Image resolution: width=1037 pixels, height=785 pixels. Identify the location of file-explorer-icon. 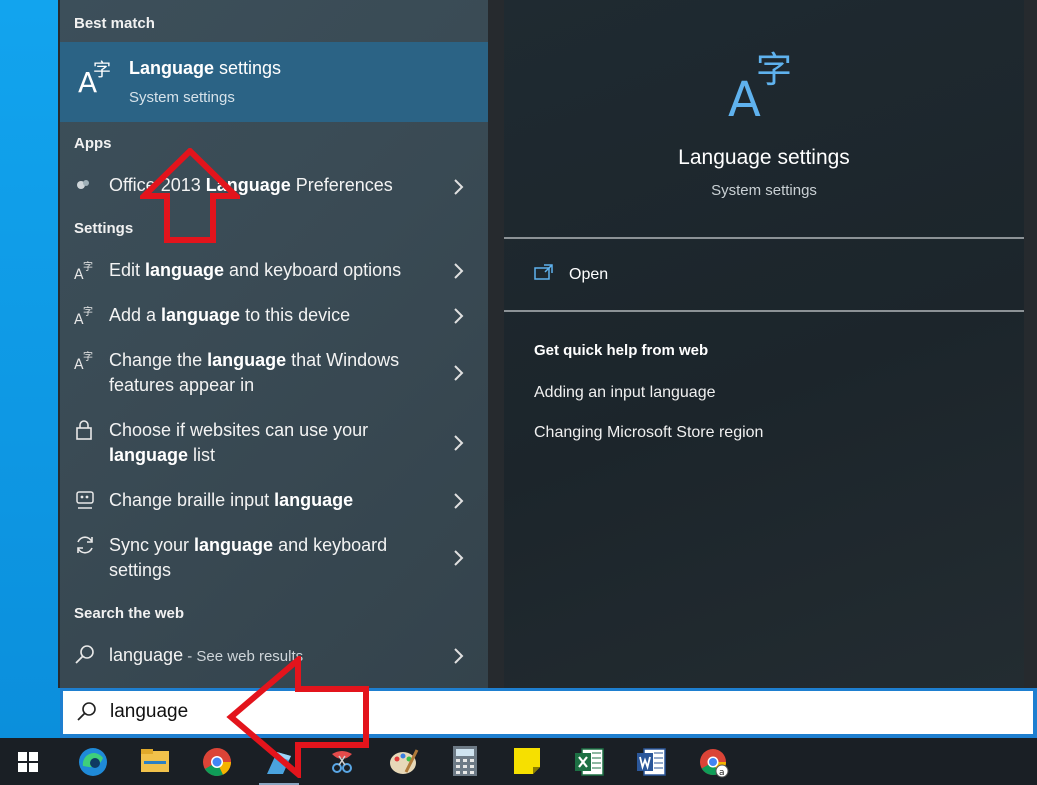
(155, 760).